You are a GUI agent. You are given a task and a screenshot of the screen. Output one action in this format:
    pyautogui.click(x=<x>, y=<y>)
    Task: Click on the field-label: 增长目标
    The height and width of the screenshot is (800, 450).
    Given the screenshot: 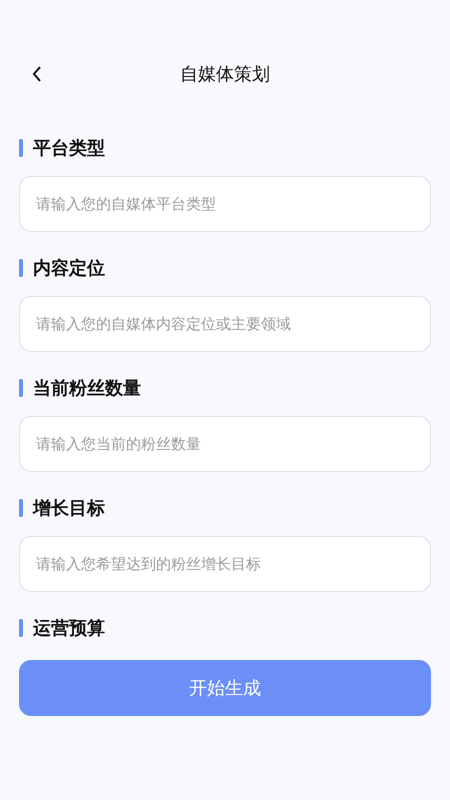 What is the action you would take?
    pyautogui.click(x=69, y=508)
    